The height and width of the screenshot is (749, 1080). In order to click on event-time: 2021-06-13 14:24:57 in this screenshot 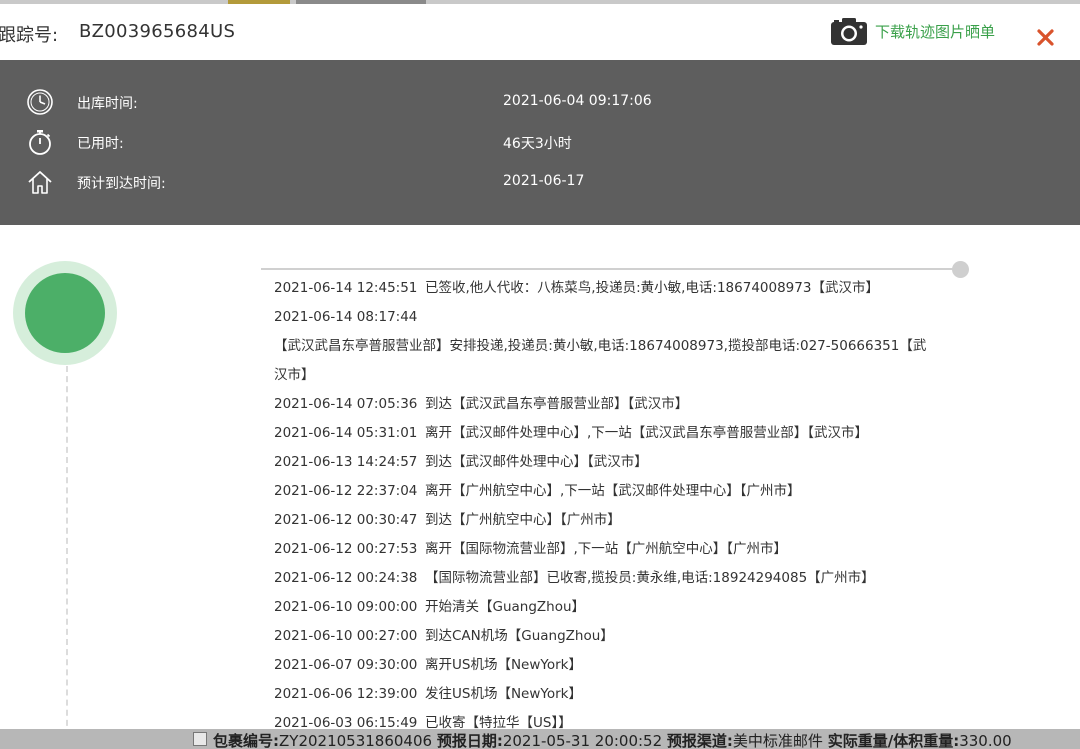, I will do `click(346, 462)`.